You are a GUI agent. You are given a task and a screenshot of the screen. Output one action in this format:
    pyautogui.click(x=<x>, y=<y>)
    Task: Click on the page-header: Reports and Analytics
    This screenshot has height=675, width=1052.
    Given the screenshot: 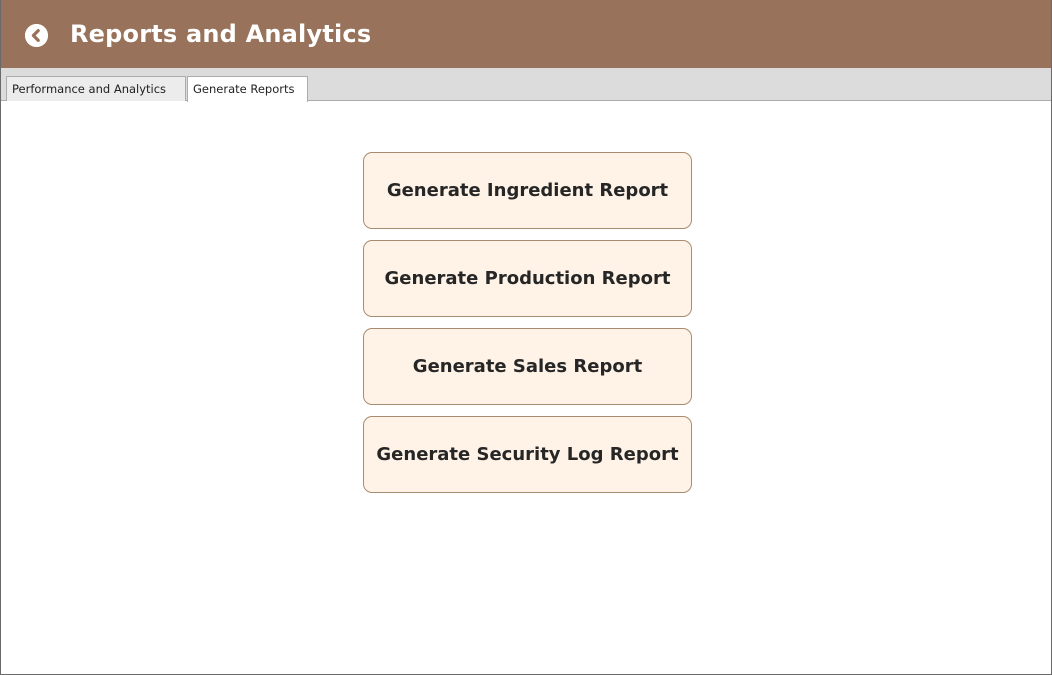 What is the action you would take?
    pyautogui.click(x=526, y=34)
    